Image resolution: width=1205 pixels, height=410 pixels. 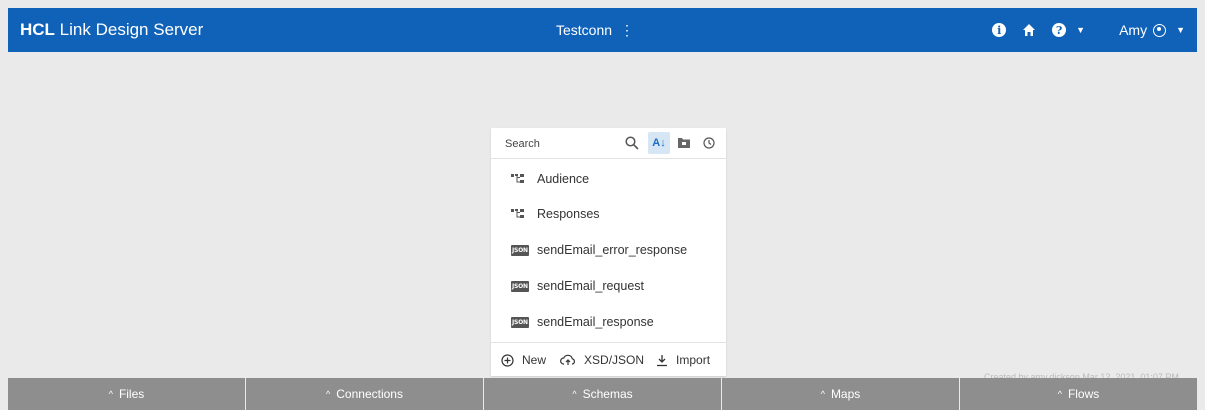 What do you see at coordinates (1029, 30) in the screenshot?
I see `home-icon` at bounding box center [1029, 30].